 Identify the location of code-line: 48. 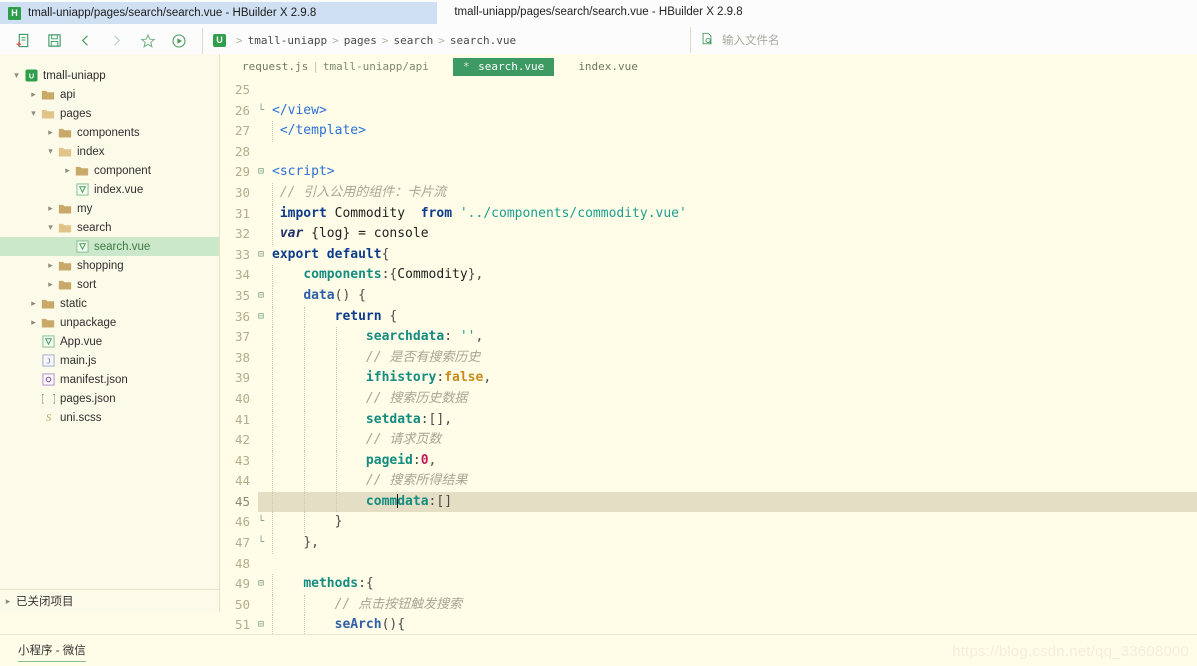
(708, 564).